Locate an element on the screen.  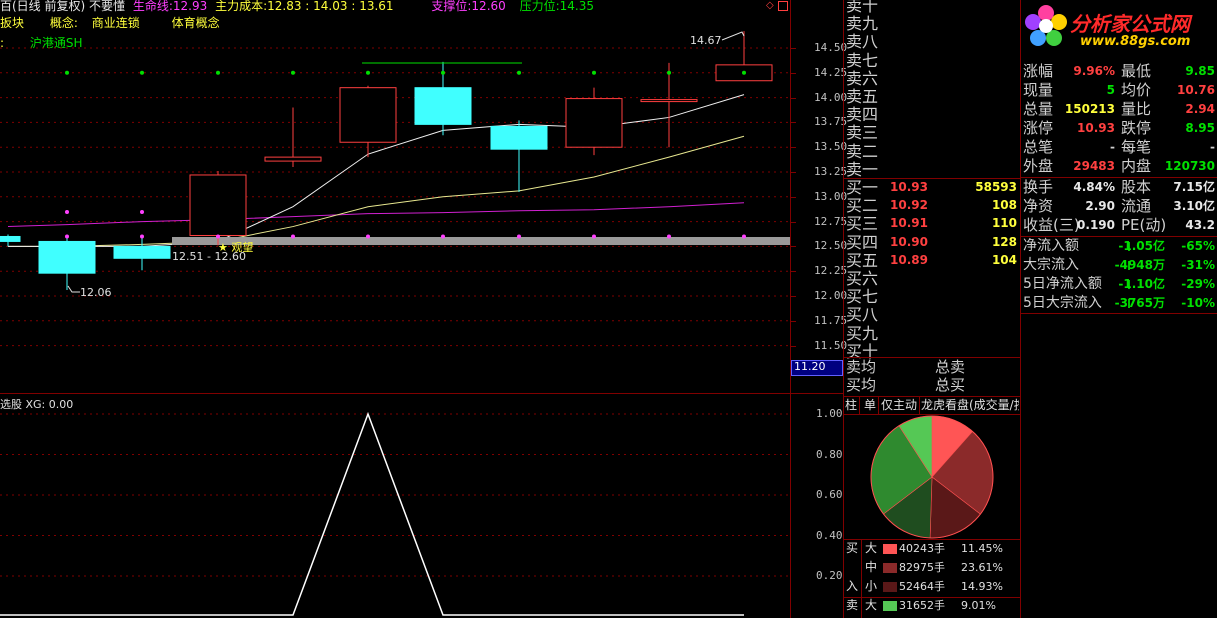
indicator-tick: 0.20 is located at coordinates (829, 575).